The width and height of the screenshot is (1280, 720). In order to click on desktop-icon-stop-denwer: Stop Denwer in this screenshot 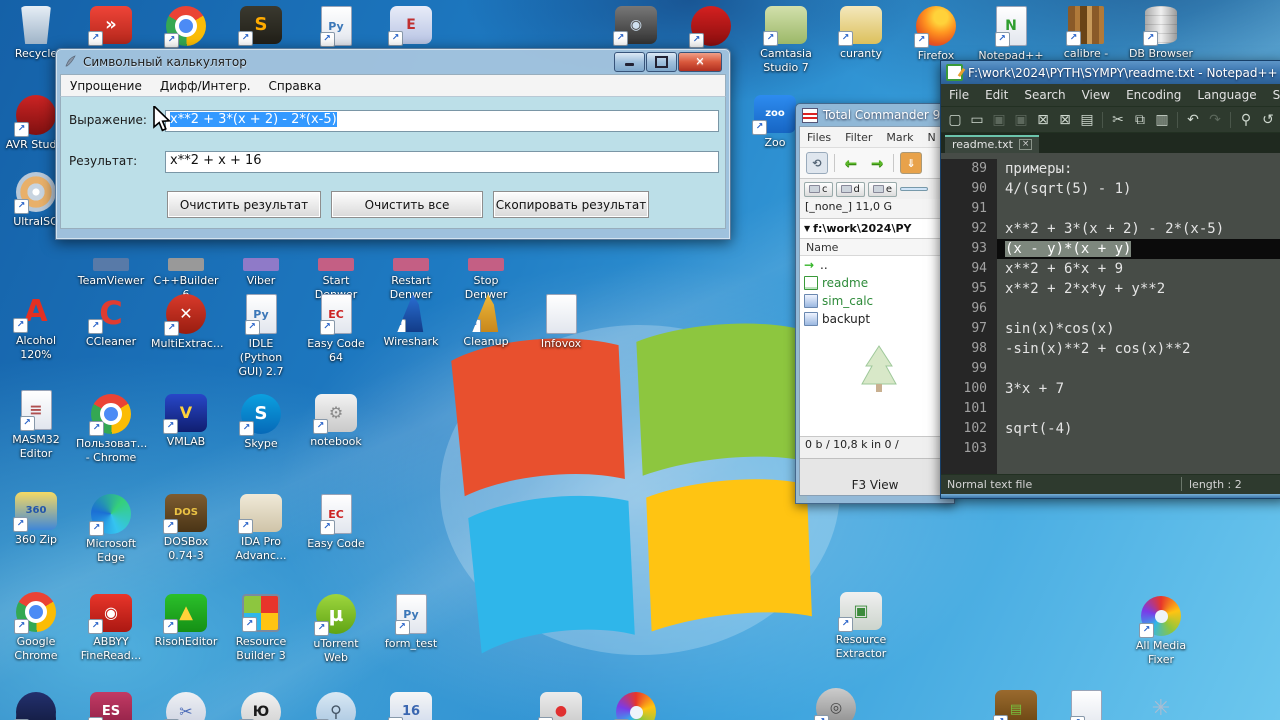, I will do `click(486, 267)`.